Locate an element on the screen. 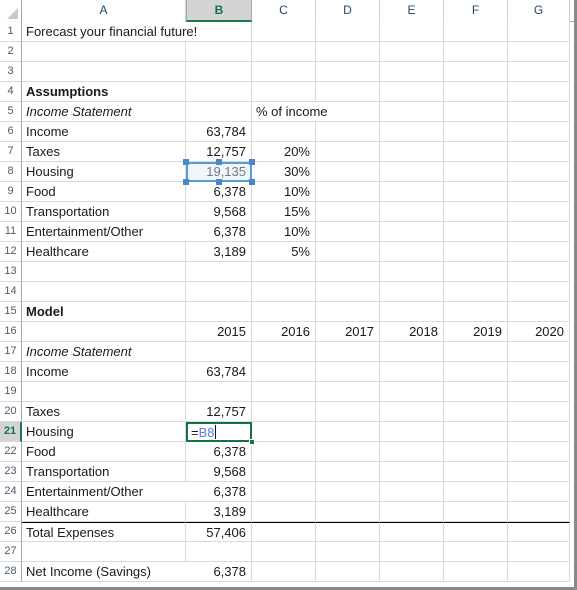 The image size is (577, 590). cell-D26 is located at coordinates (348, 532).